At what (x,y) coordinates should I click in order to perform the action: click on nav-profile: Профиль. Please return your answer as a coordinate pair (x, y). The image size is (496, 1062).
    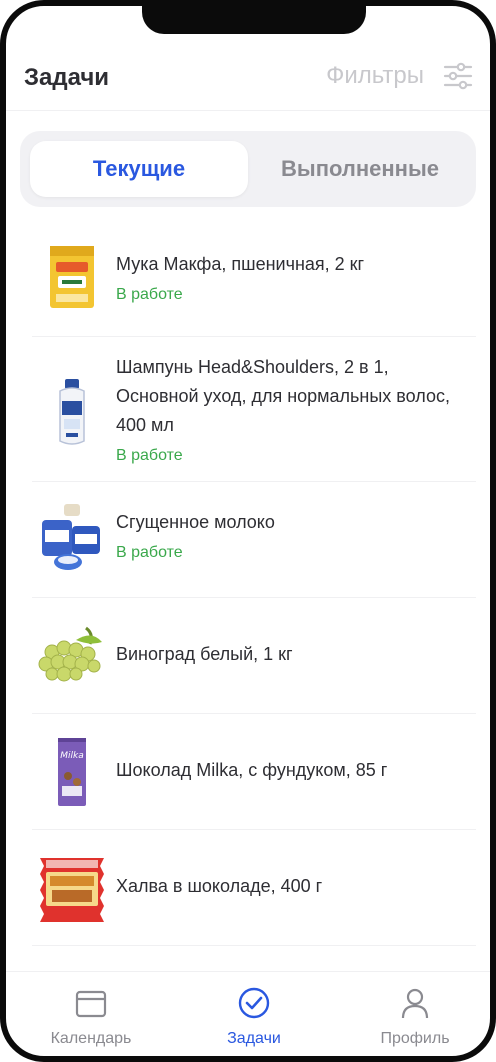
    Looking at the image, I should click on (415, 1017).